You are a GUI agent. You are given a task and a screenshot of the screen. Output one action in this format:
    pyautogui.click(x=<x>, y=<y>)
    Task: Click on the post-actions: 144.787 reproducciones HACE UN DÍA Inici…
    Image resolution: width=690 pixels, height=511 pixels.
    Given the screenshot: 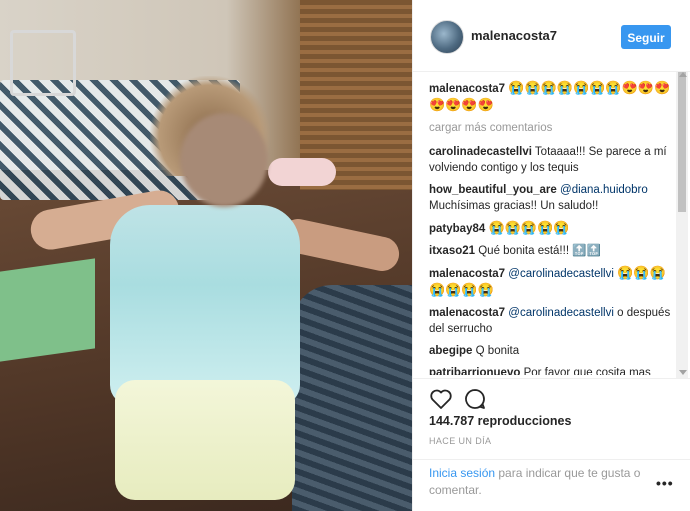 What is the action you would take?
    pyautogui.click(x=551, y=444)
    